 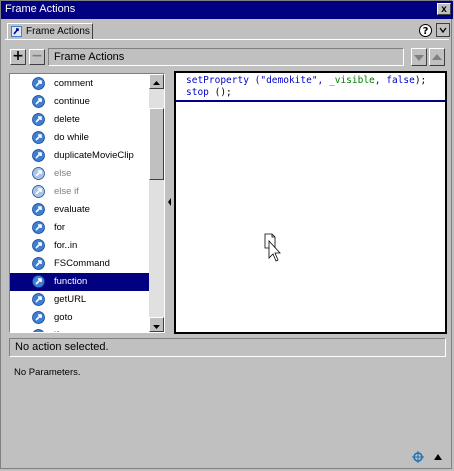 What do you see at coordinates (56, 329) in the screenshot?
I see `list-item-label: if` at bounding box center [56, 329].